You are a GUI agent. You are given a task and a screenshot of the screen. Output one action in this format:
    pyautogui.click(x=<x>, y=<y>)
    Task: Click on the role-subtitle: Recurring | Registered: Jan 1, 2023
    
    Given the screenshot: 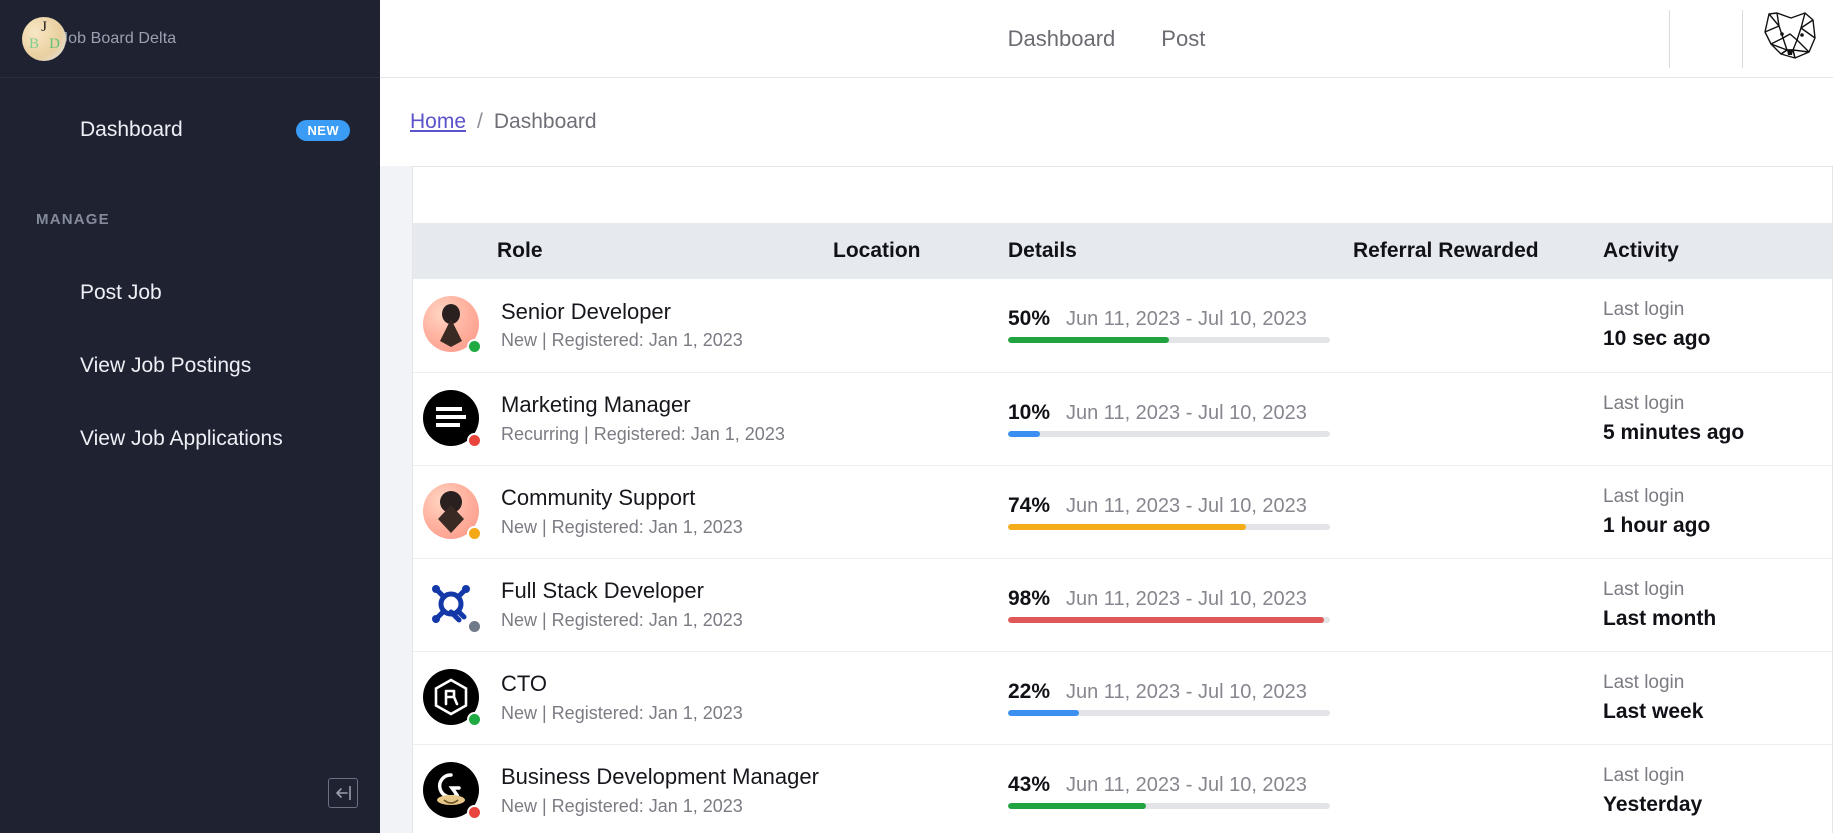 What is the action you would take?
    pyautogui.click(x=643, y=433)
    